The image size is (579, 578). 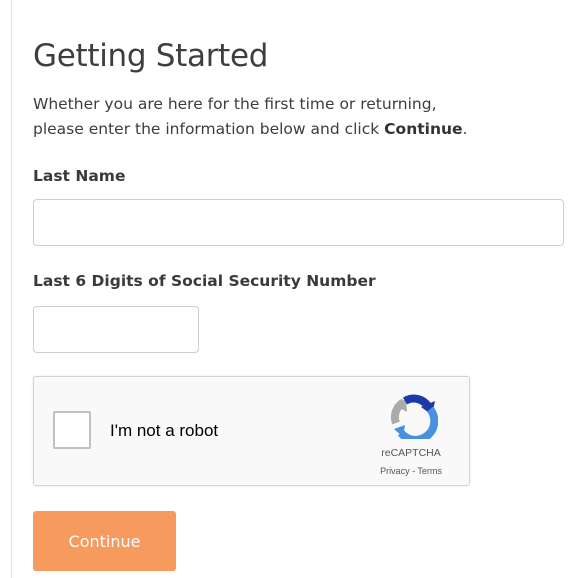 What do you see at coordinates (298, 222) in the screenshot?
I see `last-name-input` at bounding box center [298, 222].